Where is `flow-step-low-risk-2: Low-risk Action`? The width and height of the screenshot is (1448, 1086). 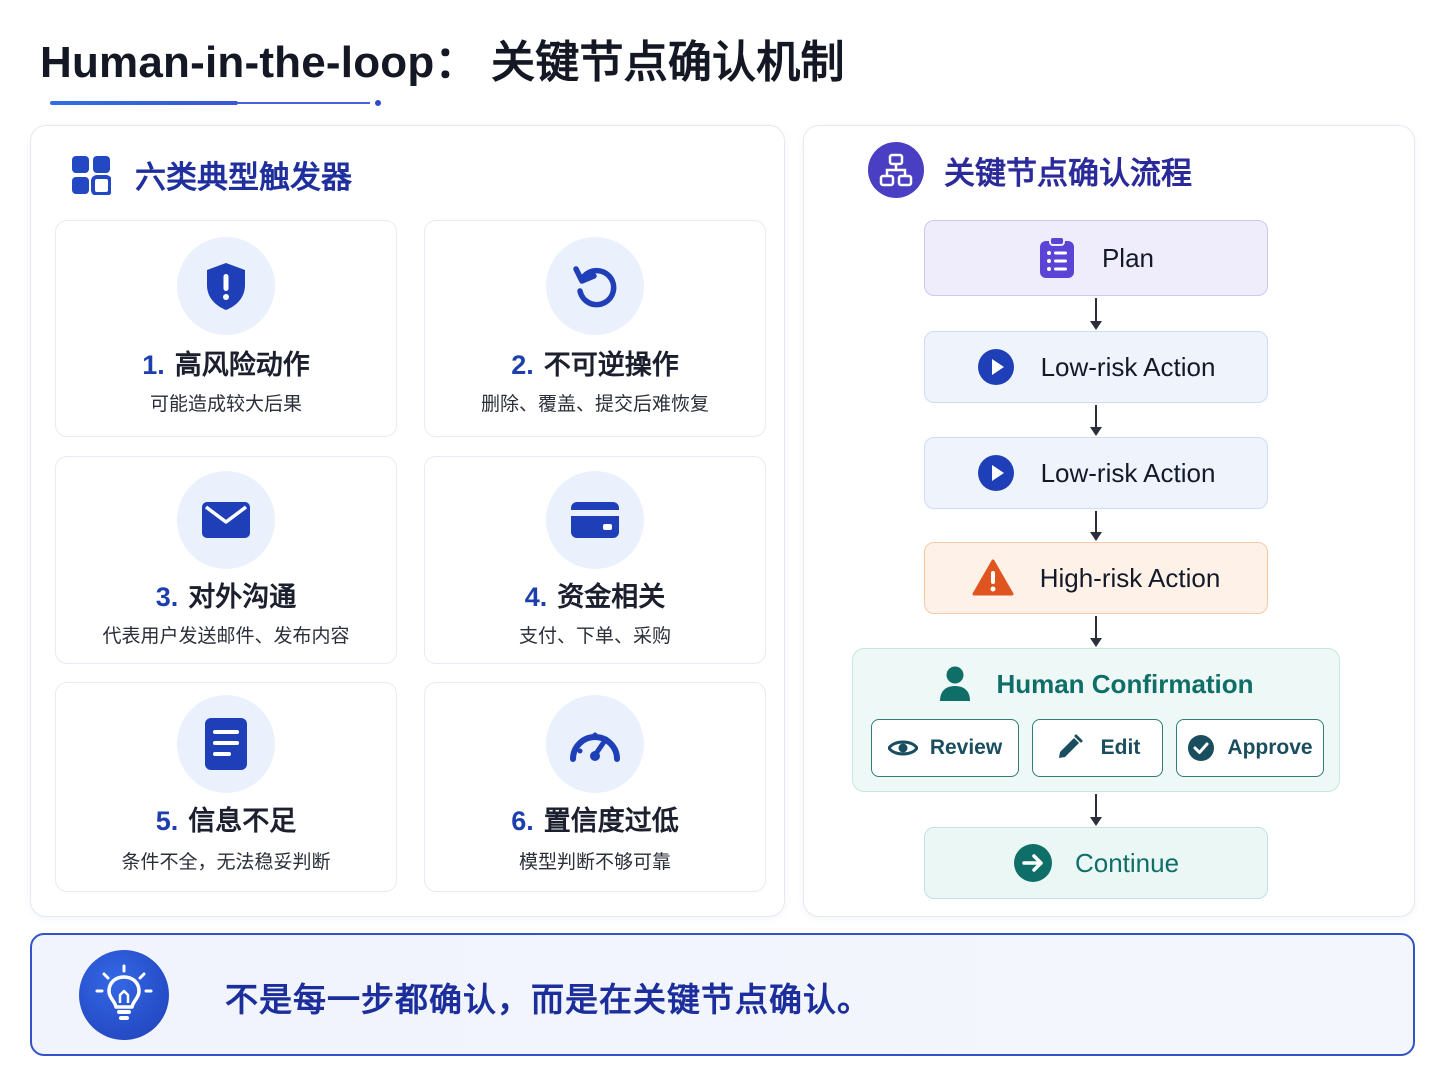
flow-step-low-risk-2: Low-risk Action is located at coordinates (1096, 473).